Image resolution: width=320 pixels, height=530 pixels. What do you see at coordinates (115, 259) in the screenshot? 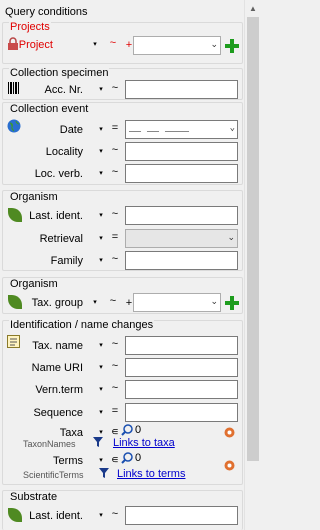
I see `family-op: ~` at bounding box center [115, 259].